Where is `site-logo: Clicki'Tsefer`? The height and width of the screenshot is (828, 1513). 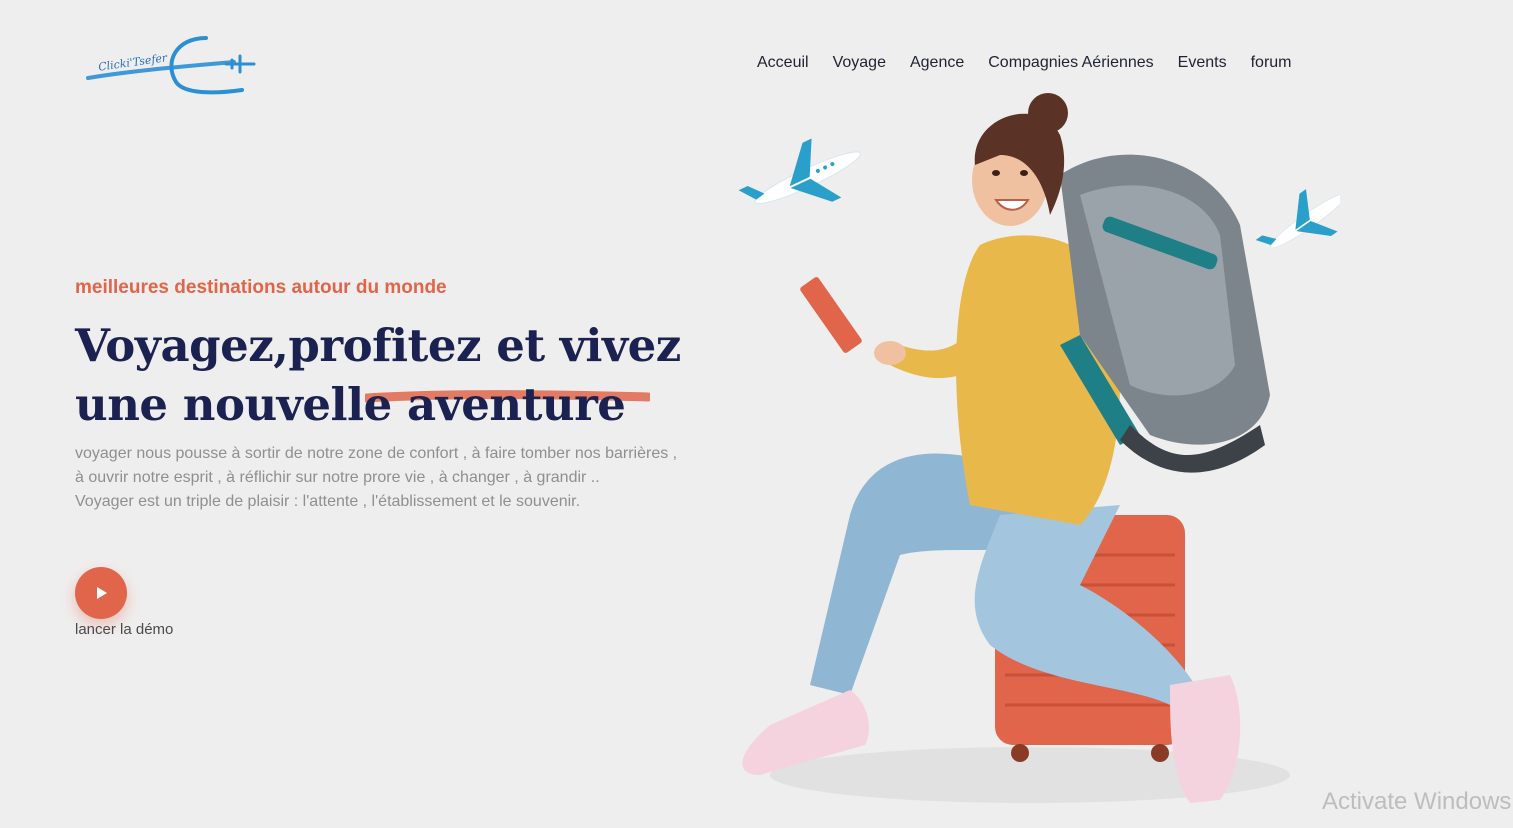
site-logo: Clicki'Tsefer is located at coordinates (172, 65).